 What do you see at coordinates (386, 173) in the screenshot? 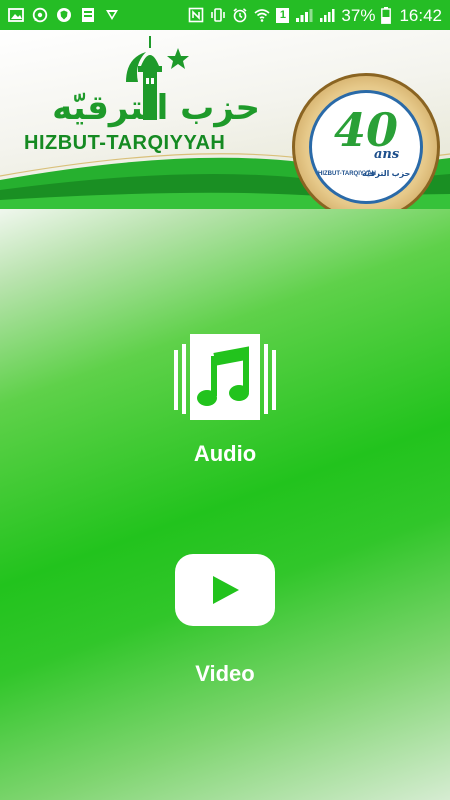
I see `badge-arabic-name: حزب الترقيّه` at bounding box center [386, 173].